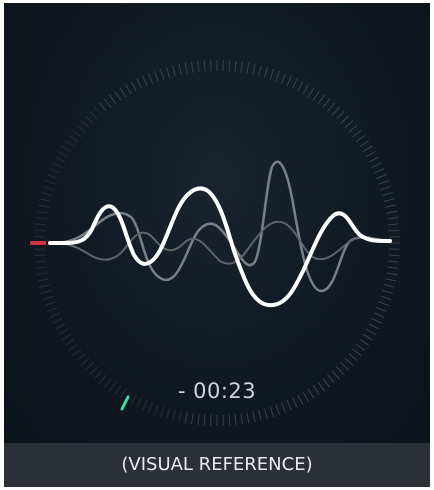 This screenshot has height=490, width=434. I want to click on caption-bar: (VISUAL REFERENCE), so click(217, 465).